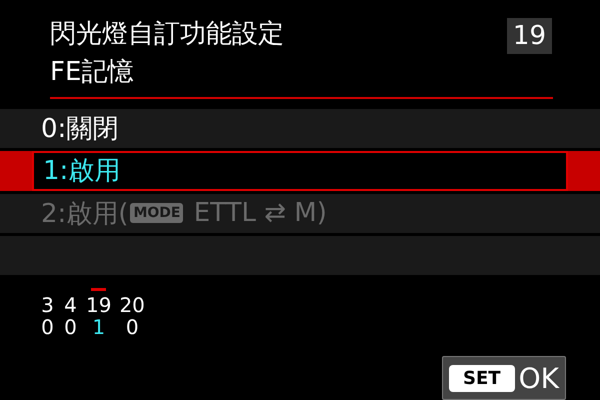 The image size is (600, 400). I want to click on page-number: 19, so click(529, 36).